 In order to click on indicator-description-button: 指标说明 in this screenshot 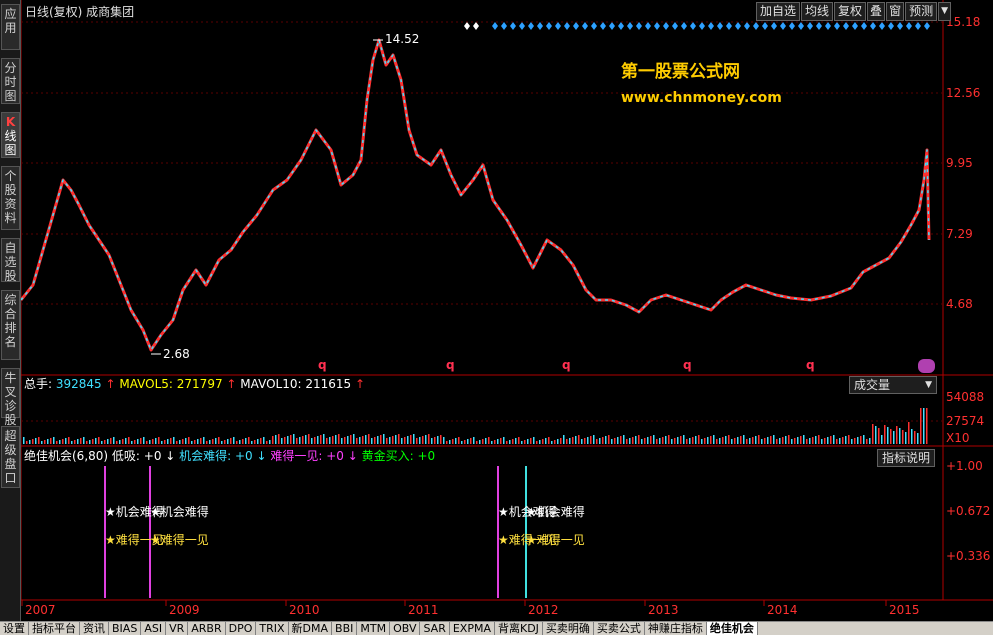, I will do `click(906, 458)`.